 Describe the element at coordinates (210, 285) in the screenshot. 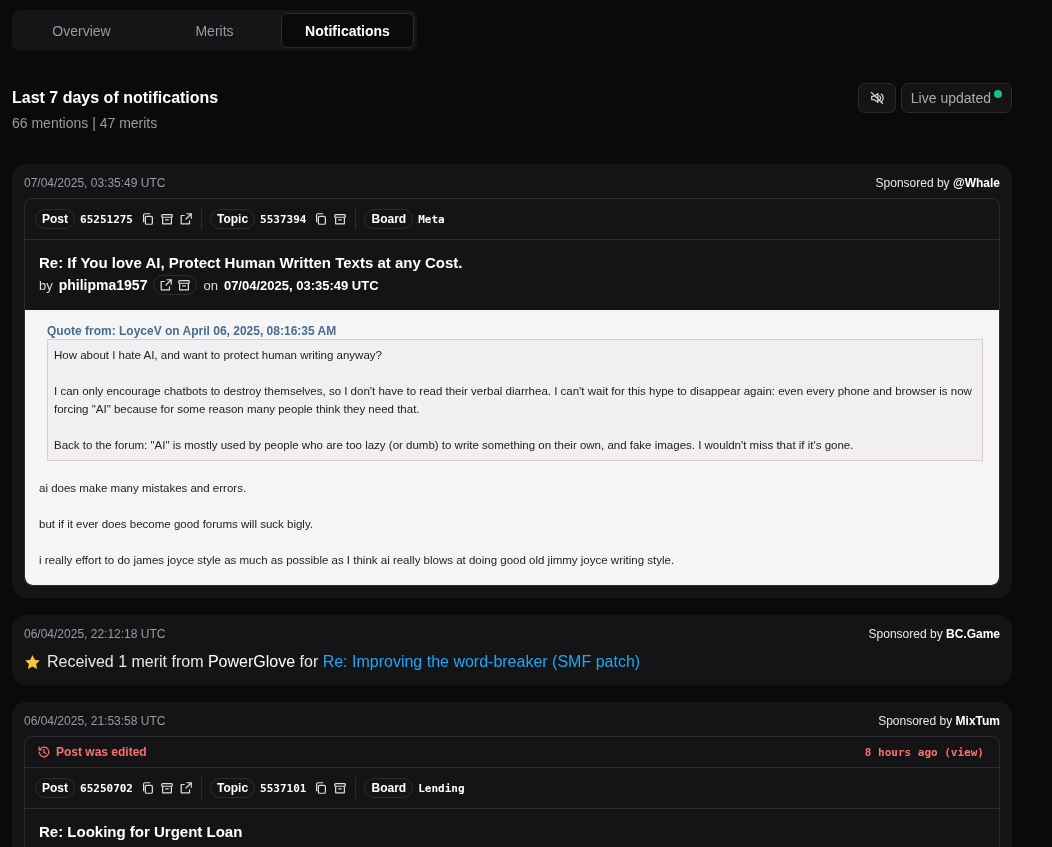

I see `on-label: on` at that location.